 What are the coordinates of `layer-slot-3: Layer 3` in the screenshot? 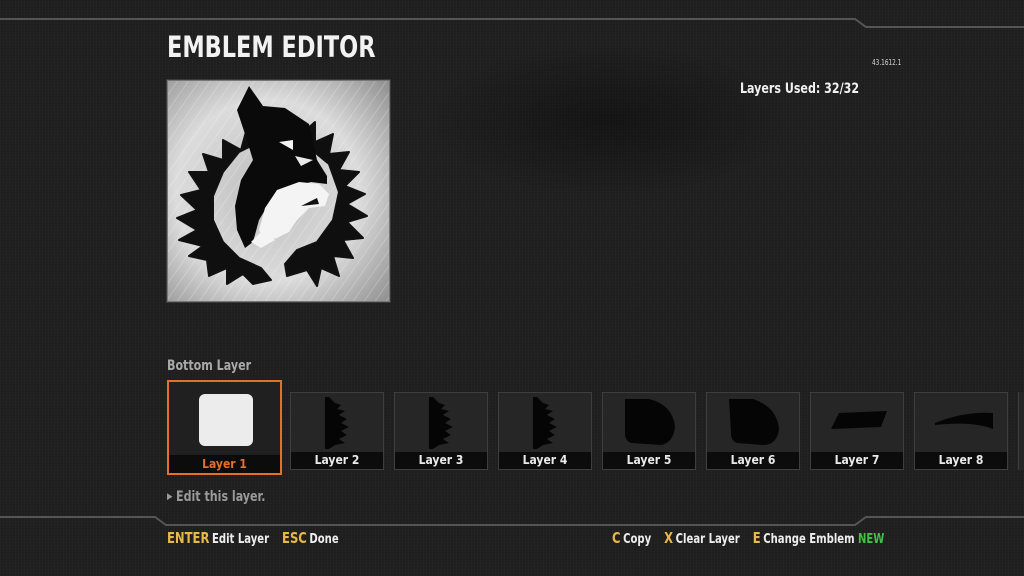 It's located at (441, 431).